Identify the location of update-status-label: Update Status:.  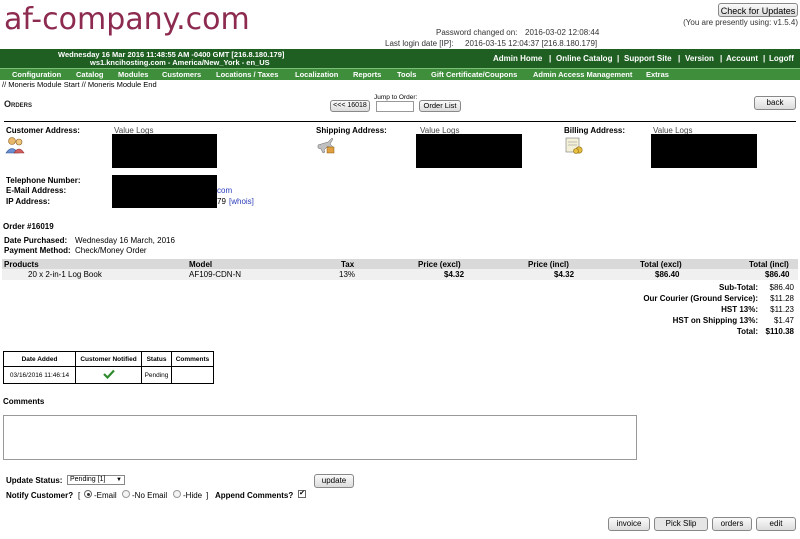
(34, 480).